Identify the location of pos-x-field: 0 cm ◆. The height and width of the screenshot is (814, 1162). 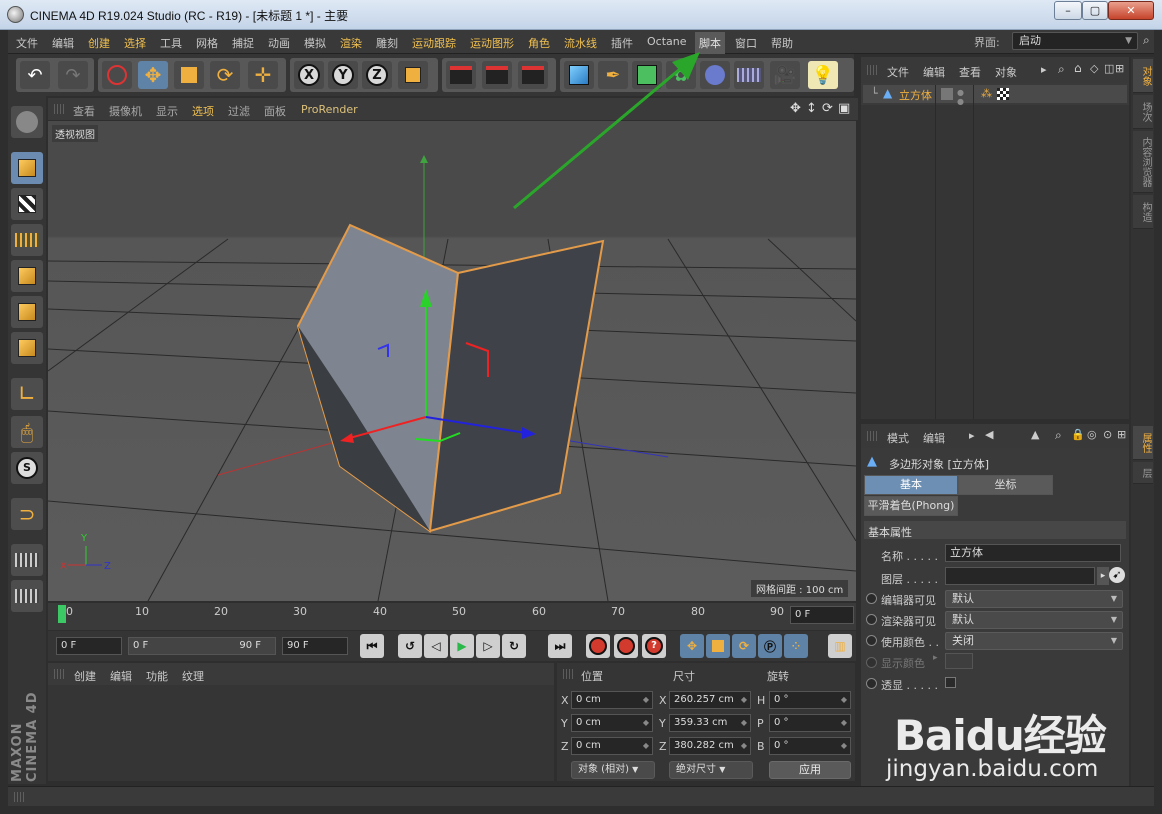
(612, 700).